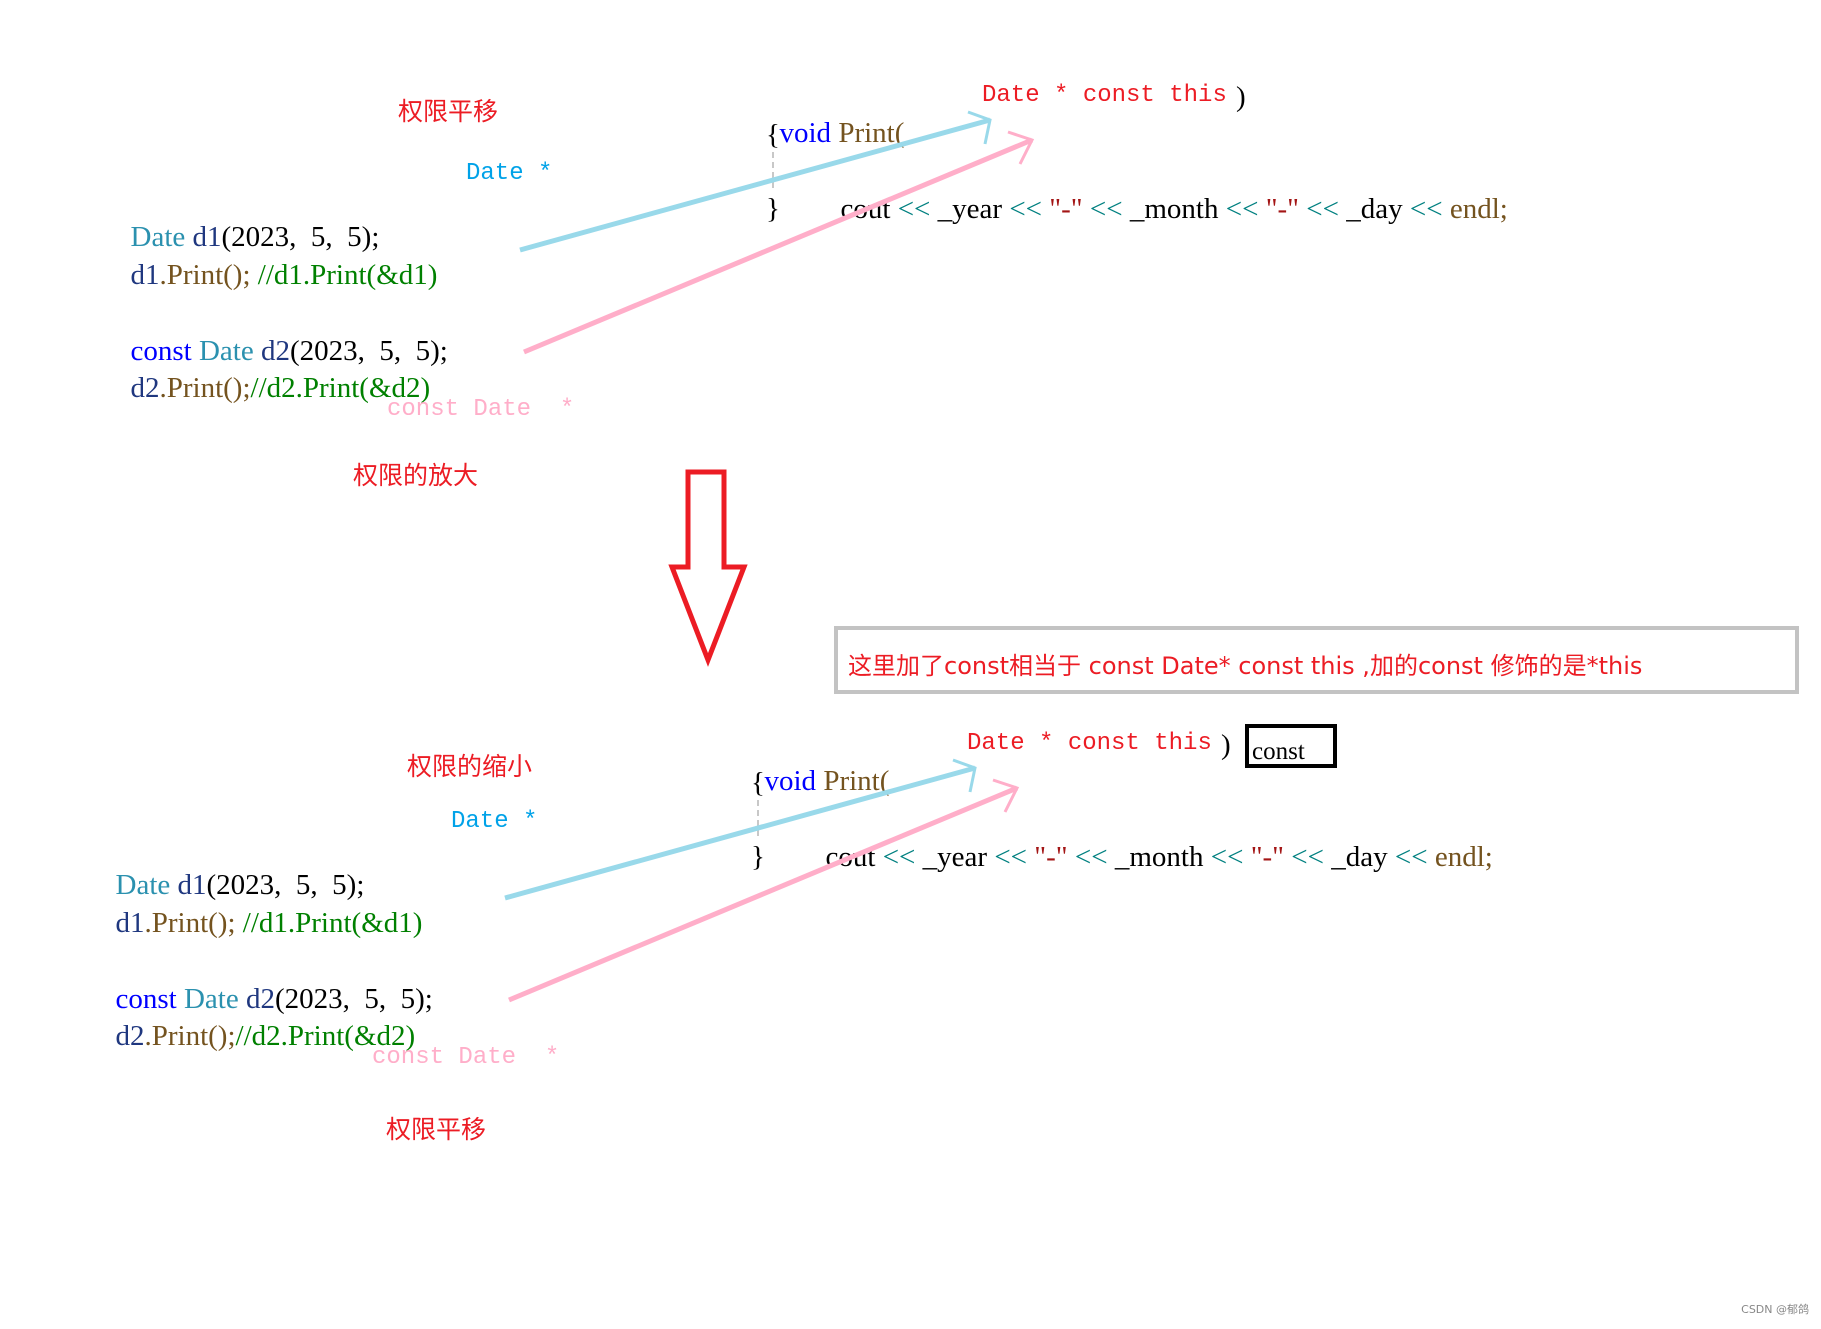 The width and height of the screenshot is (1821, 1329). What do you see at coordinates (1104, 95) in the screenshot?
I see `hidden-this-param-top: Date * const this` at bounding box center [1104, 95].